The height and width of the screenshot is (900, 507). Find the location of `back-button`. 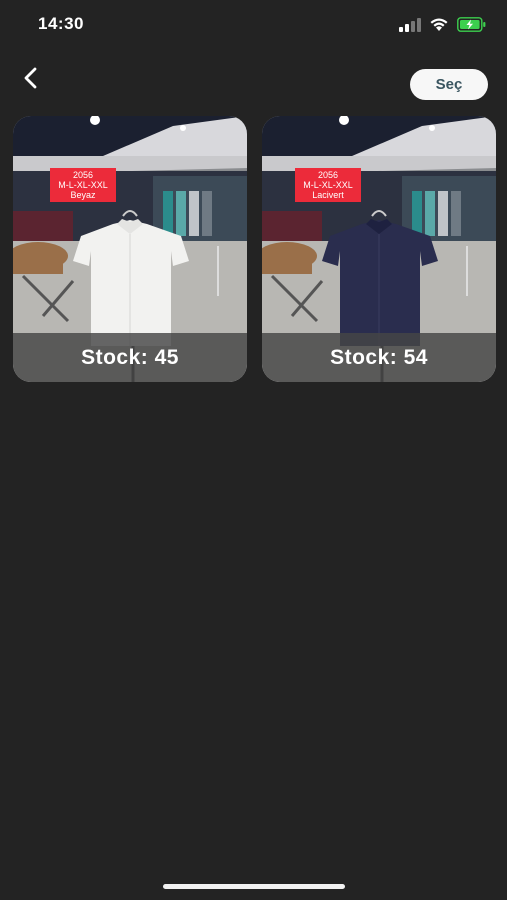

back-button is located at coordinates (30, 78).